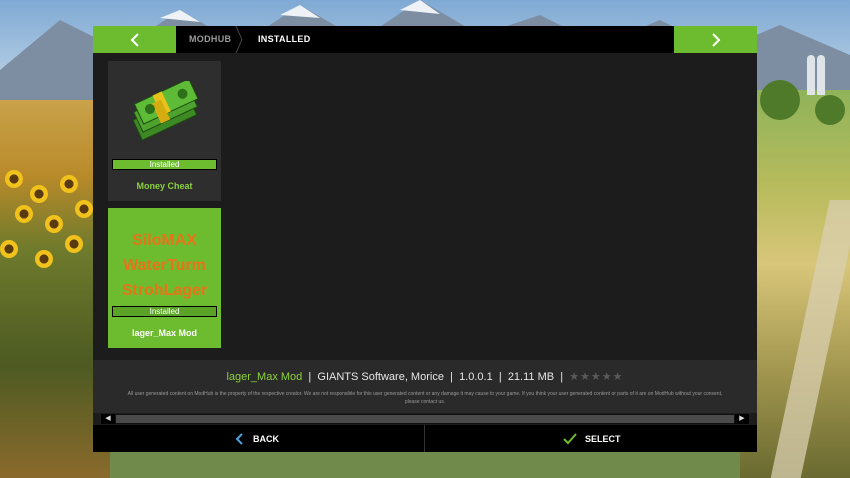  I want to click on back-button: BACK, so click(257, 438).